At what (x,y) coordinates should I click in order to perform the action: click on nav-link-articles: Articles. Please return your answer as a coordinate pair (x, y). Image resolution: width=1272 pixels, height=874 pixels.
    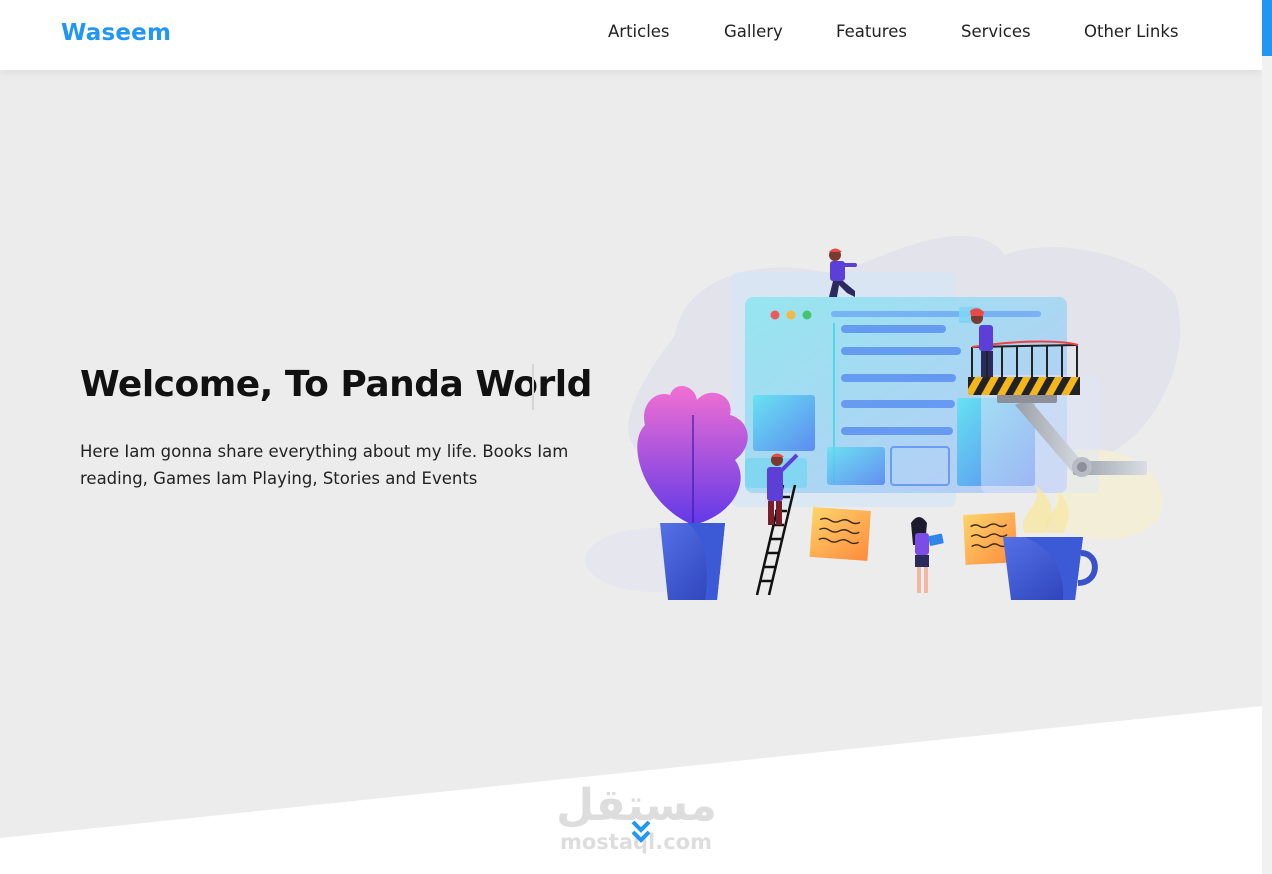
    Looking at the image, I should click on (639, 31).